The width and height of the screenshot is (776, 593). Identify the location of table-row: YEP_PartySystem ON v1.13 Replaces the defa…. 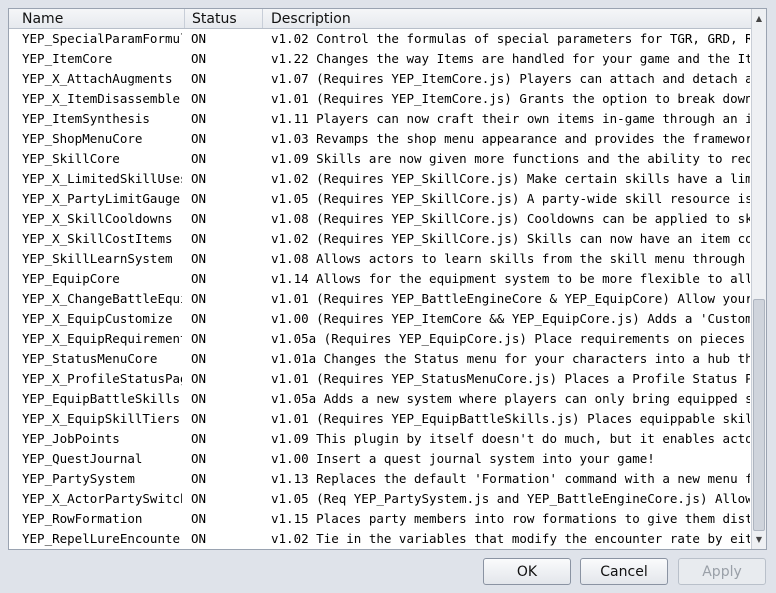
(380, 479).